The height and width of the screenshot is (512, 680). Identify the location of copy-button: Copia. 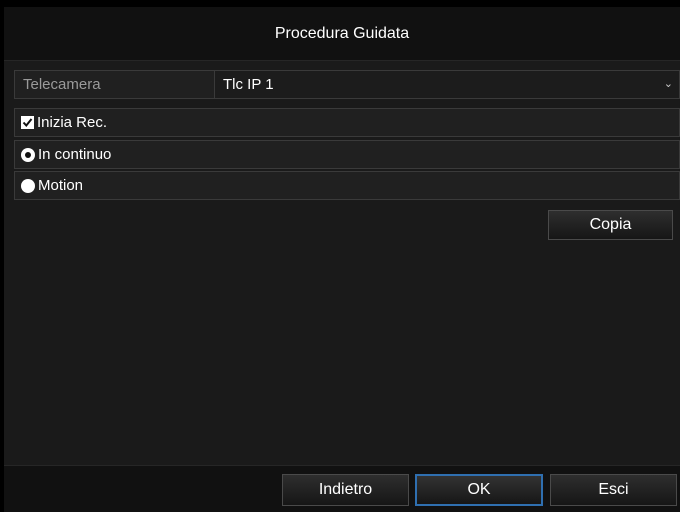
(610, 225).